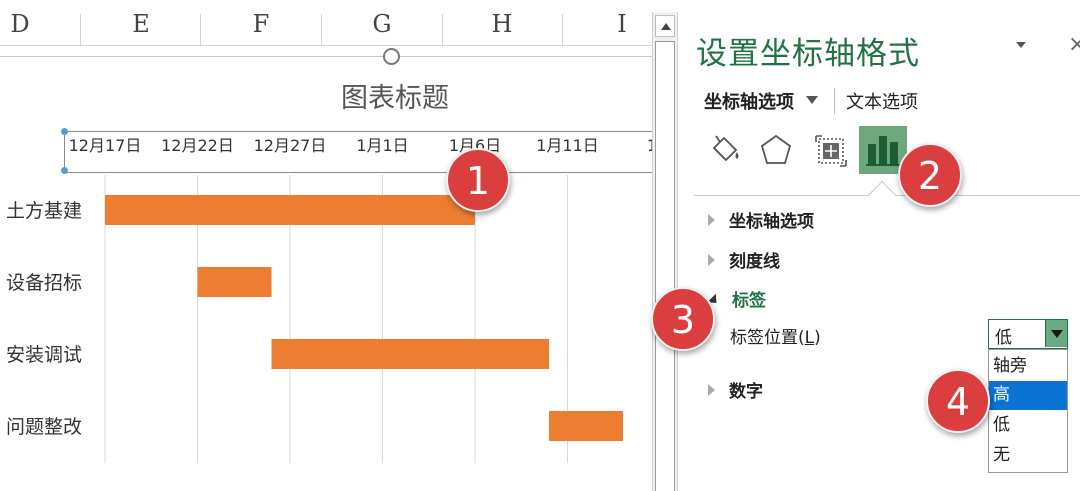 The width and height of the screenshot is (1080, 491). What do you see at coordinates (776, 150) in the screenshot?
I see `pentagon-icon` at bounding box center [776, 150].